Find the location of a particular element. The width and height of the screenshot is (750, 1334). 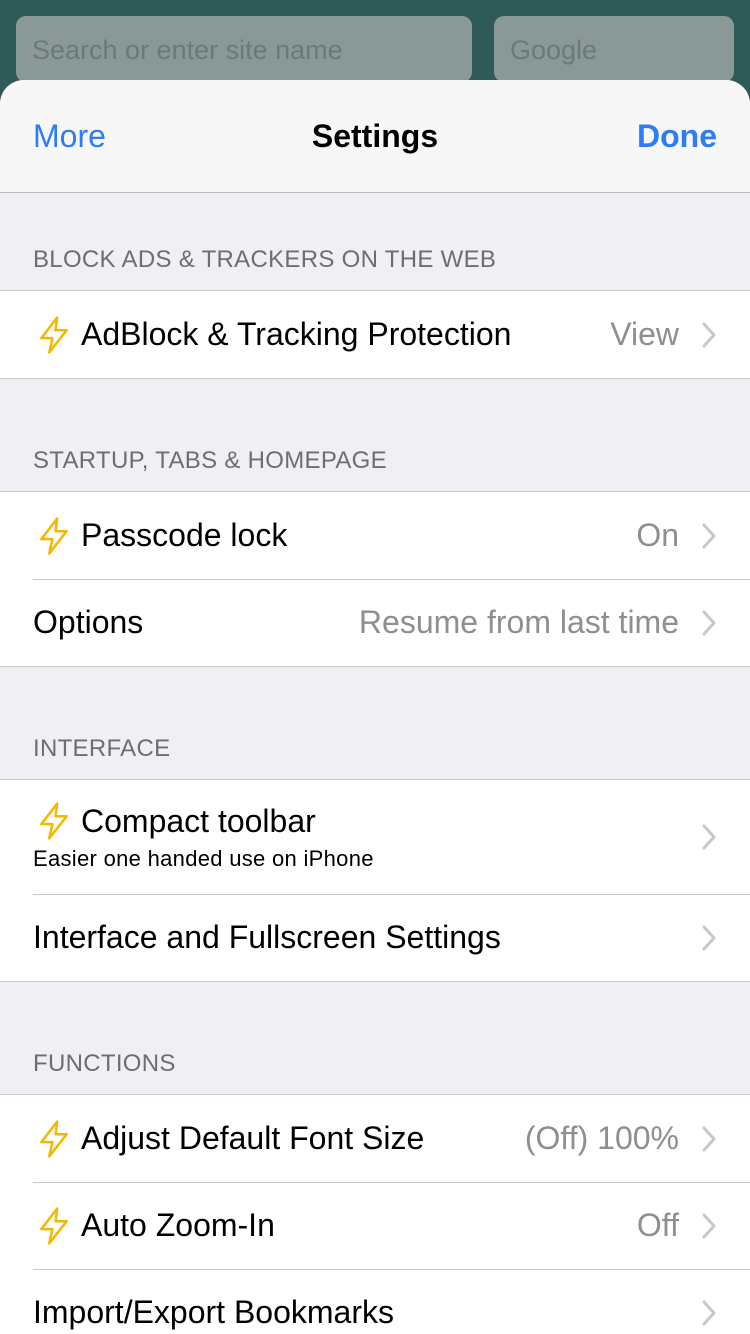

options-row: Options Resume from last time is located at coordinates (375, 622).